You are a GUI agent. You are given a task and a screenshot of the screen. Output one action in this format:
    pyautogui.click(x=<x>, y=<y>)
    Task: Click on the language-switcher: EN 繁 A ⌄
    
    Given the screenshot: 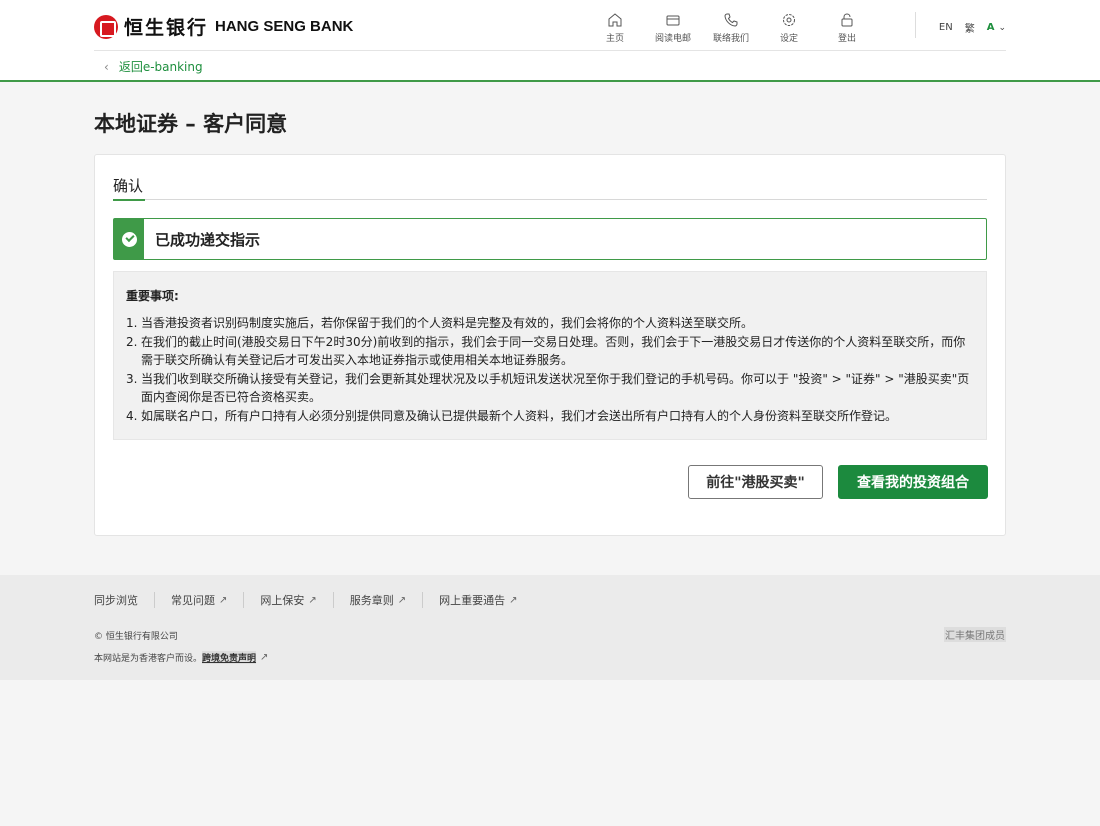 What is the action you would take?
    pyautogui.click(x=966, y=27)
    